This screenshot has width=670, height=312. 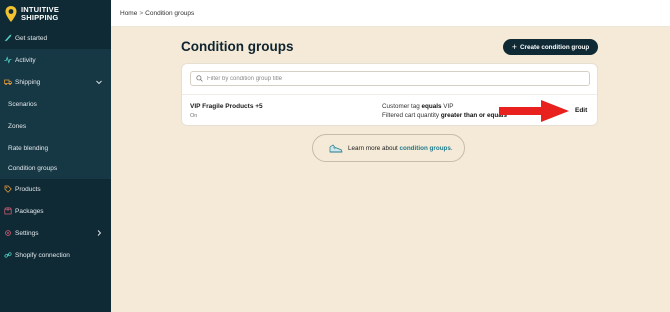 I want to click on breadcrumb-current: Condition groups, so click(x=170, y=13).